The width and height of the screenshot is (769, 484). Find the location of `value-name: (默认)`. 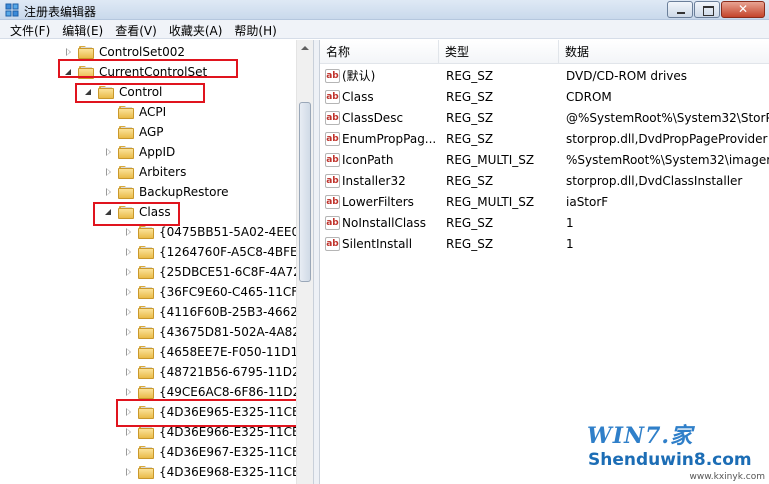

value-name: (默认) is located at coordinates (359, 76).